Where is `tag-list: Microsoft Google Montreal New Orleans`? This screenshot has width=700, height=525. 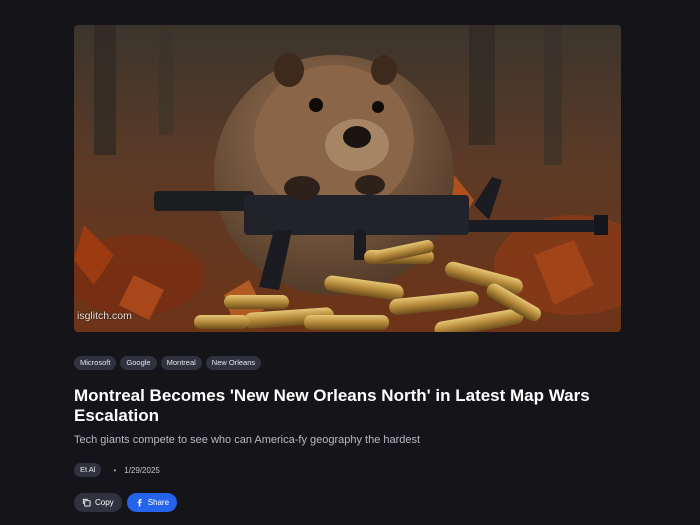 tag-list: Microsoft Google Montreal New Orleans is located at coordinates (168, 363).